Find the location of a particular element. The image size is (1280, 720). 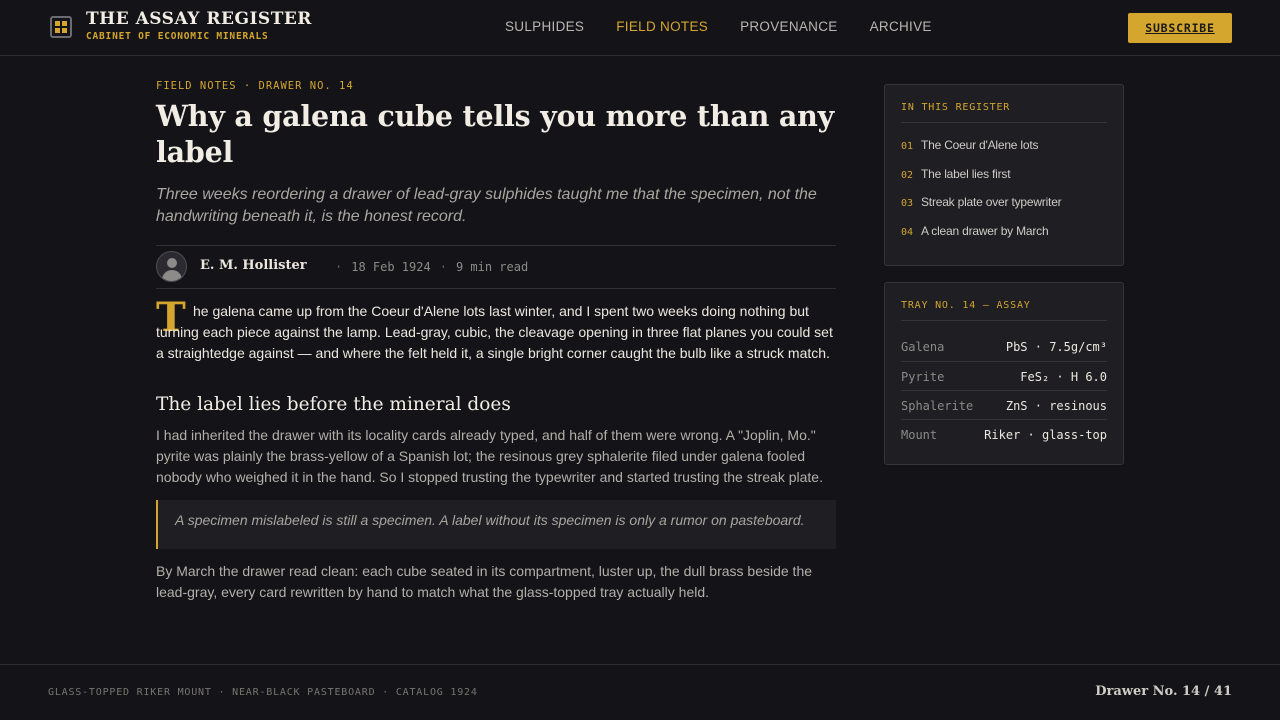

main-nav: SULPHIDES FIELD NOTES PROVENANCE ARCHIVE is located at coordinates (718, 26).